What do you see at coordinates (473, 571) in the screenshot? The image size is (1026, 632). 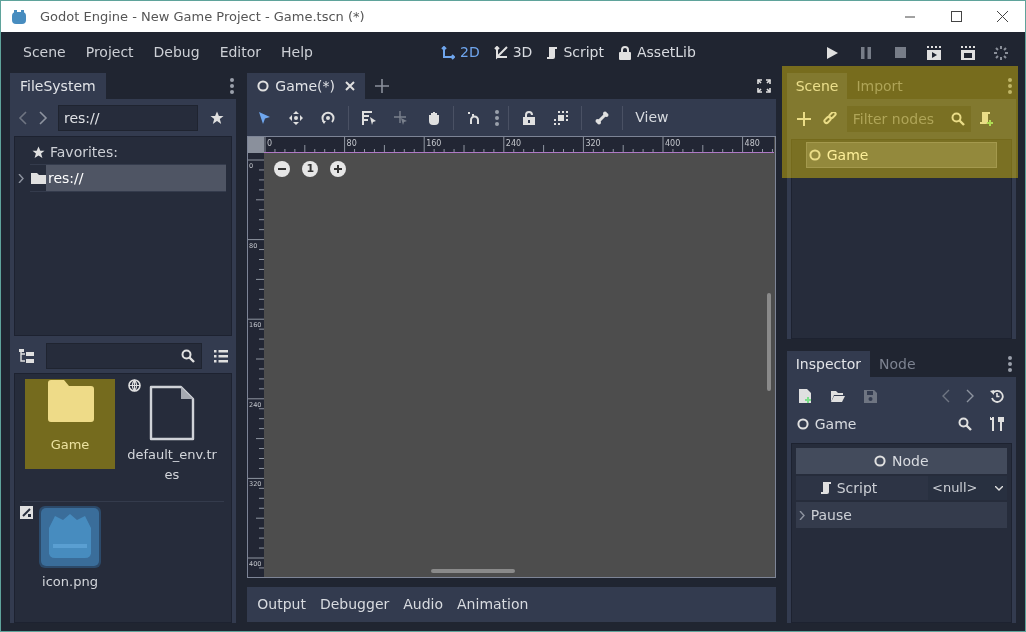 I see `horizontal-scrollbar` at bounding box center [473, 571].